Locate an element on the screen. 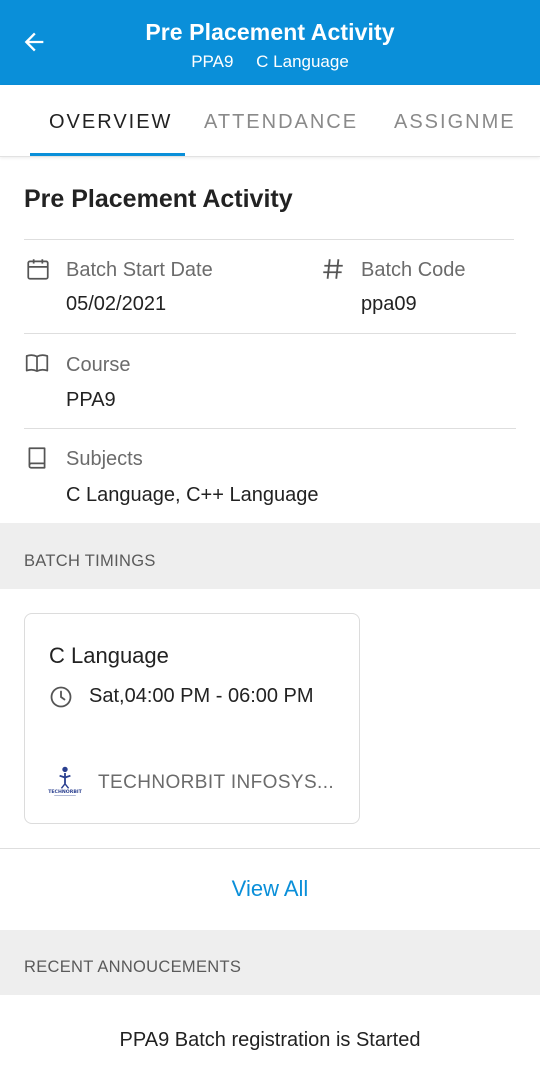  clock-icon is located at coordinates (61, 697).